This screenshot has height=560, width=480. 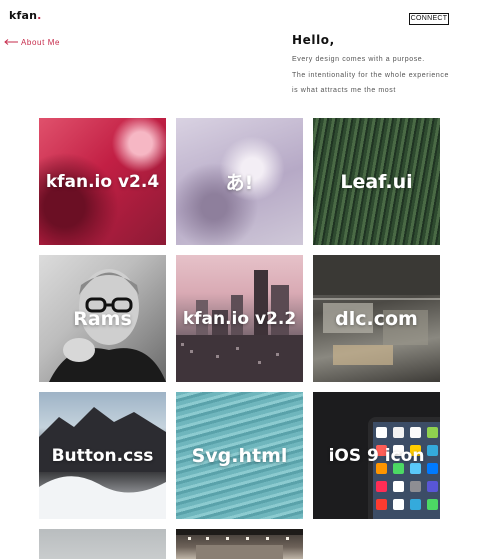 I want to click on project-label: kfan.io v2.4, so click(x=102, y=181).